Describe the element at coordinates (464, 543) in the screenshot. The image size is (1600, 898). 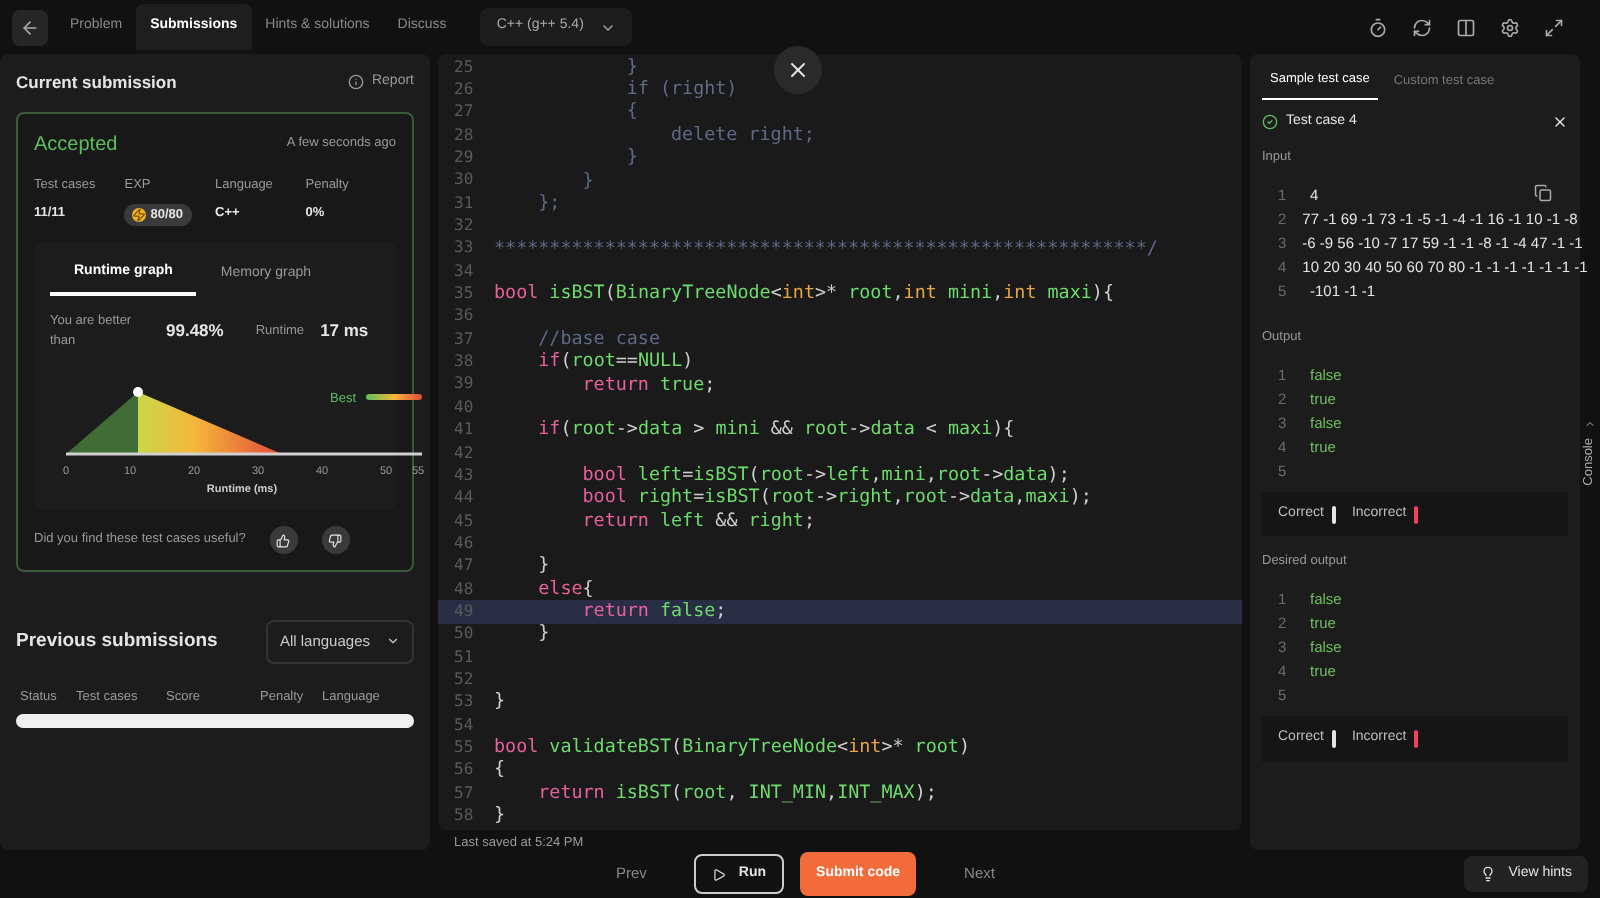
I see `line-number: 46` at that location.